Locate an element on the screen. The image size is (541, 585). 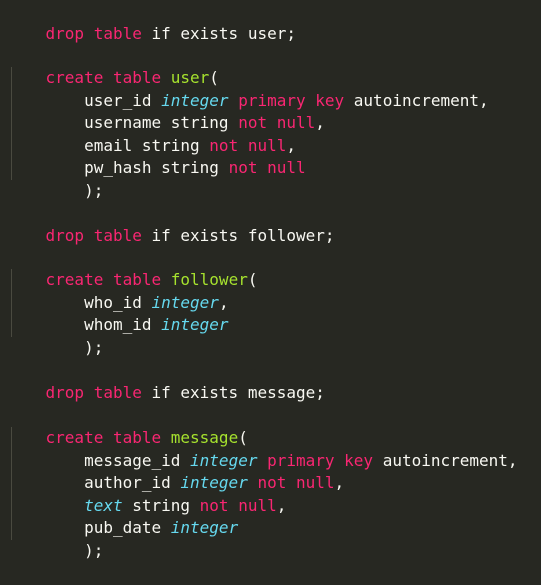
code-line: create table user( is located at coordinates (113, 65).